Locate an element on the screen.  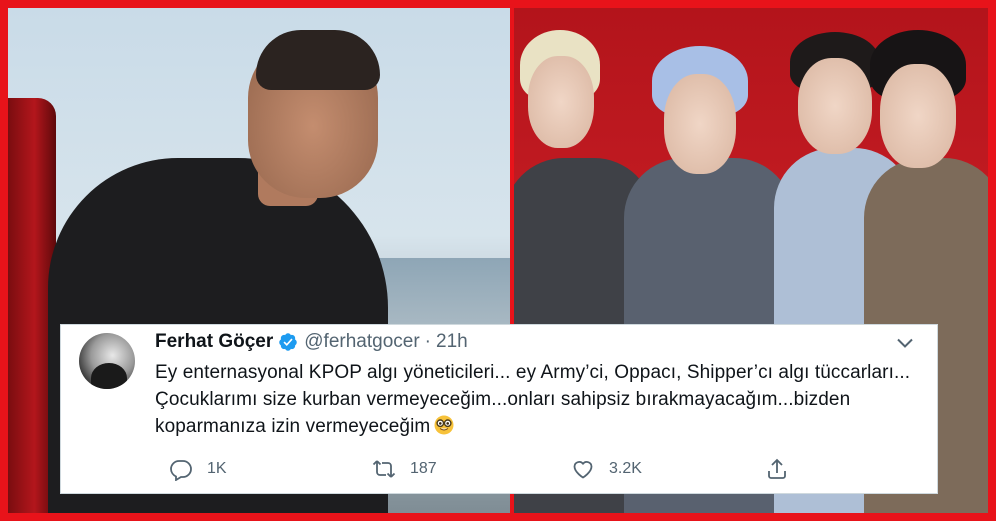
reply-icon is located at coordinates (181, 470).